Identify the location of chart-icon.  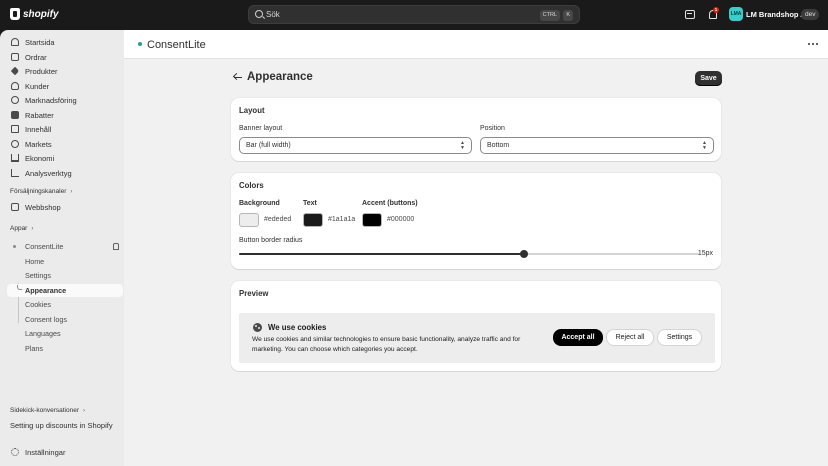
(15, 173).